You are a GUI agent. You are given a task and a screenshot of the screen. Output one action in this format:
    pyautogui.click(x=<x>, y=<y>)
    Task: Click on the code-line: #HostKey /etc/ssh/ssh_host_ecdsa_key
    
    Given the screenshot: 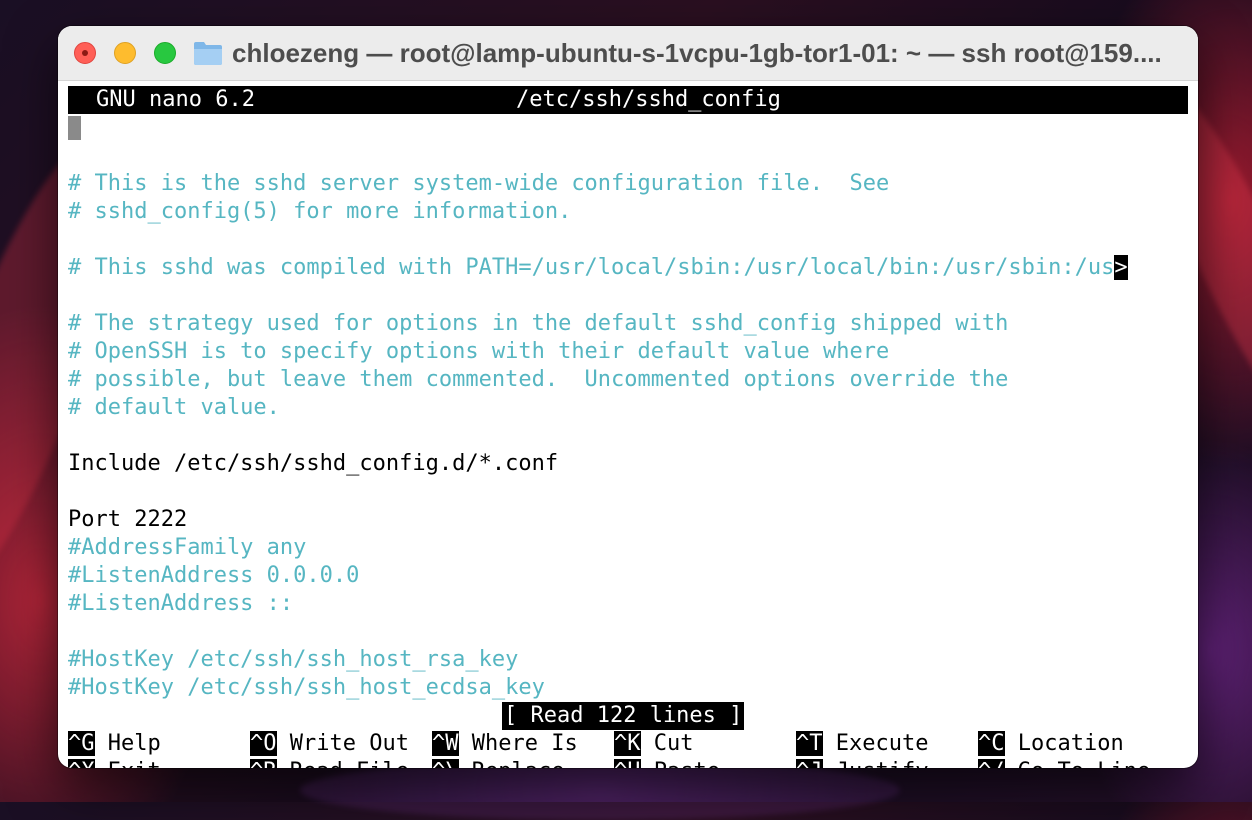 What is the action you would take?
    pyautogui.click(x=306, y=688)
    